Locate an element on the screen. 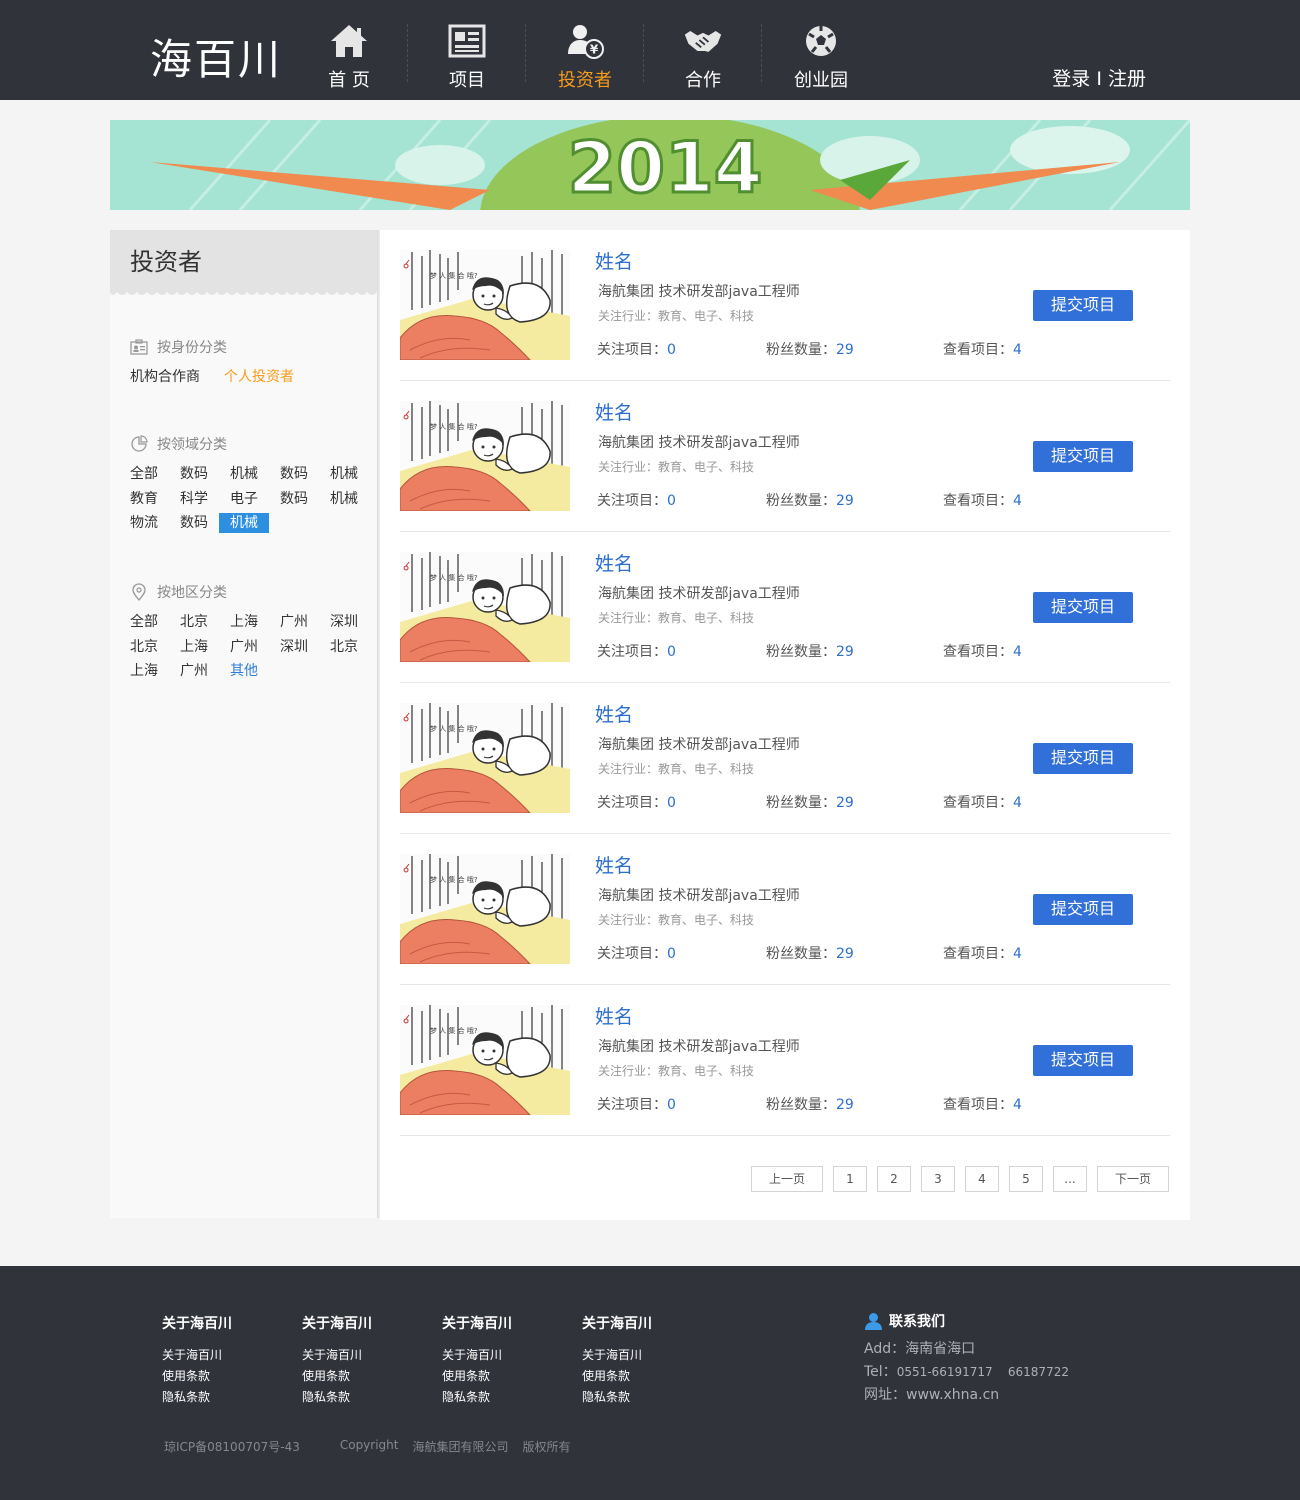 This screenshot has width=1300, height=1500. page-1-button: 1 is located at coordinates (850, 1179).